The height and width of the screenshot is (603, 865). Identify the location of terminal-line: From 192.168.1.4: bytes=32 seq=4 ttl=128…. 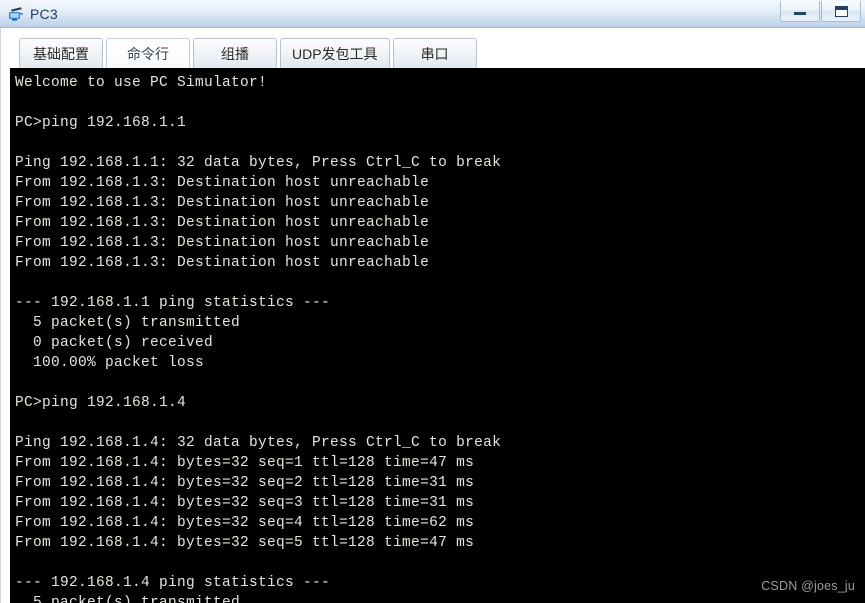
(245, 523).